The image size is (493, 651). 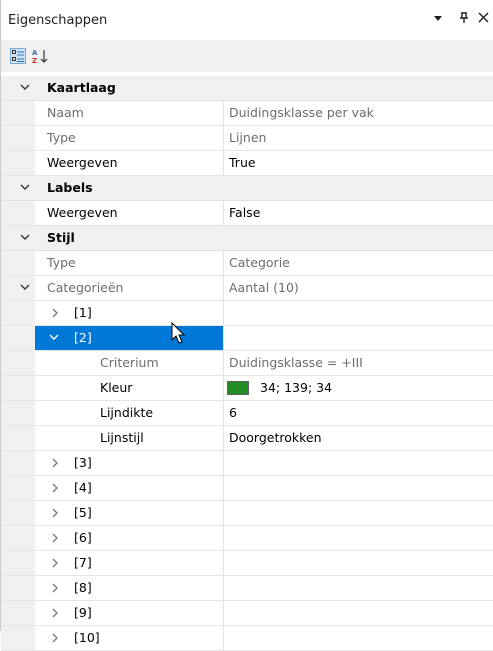 I want to click on category-label: Stijl, so click(x=61, y=237).